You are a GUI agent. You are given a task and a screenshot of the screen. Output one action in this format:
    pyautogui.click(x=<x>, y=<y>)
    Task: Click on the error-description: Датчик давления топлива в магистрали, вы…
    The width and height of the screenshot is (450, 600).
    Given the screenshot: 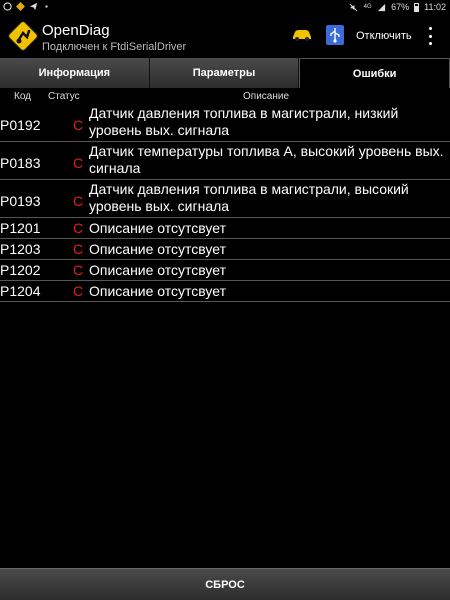 What is the action you would take?
    pyautogui.click(x=249, y=197)
    